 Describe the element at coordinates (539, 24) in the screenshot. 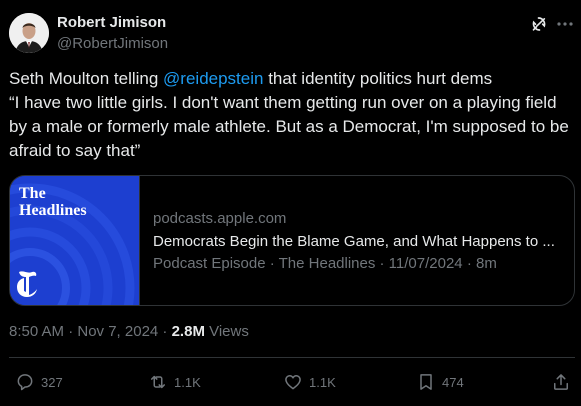

I see `grok-icon` at that location.